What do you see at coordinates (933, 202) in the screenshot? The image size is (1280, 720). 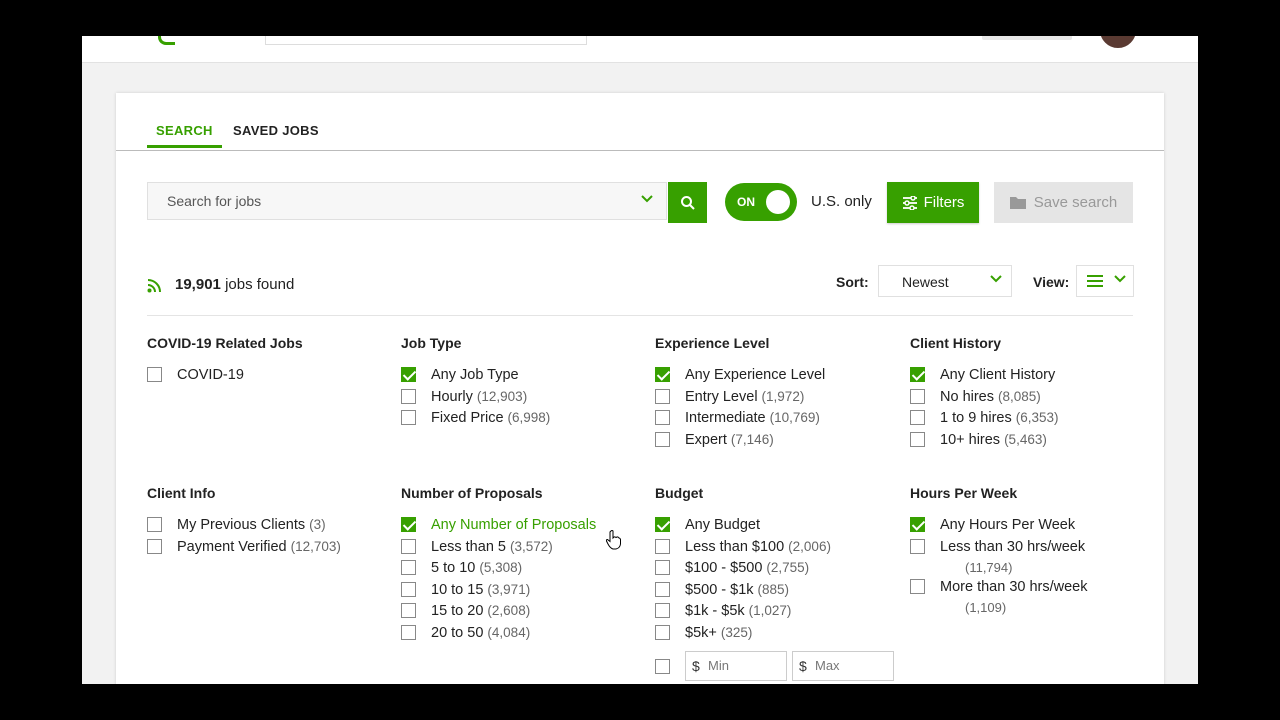 I see `filters-button: Filters` at bounding box center [933, 202].